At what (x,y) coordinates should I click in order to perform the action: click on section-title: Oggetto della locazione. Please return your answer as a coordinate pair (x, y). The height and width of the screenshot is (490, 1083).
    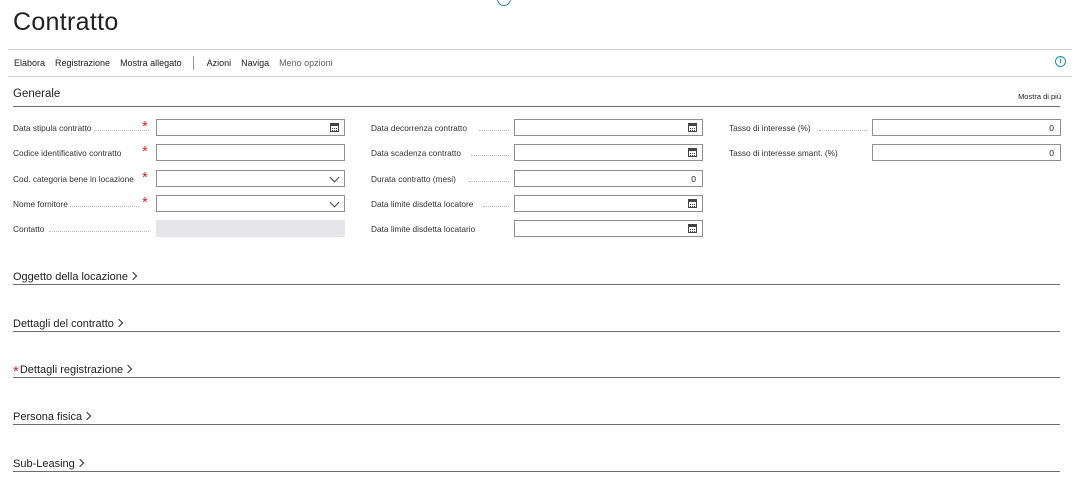
    Looking at the image, I should click on (70, 277).